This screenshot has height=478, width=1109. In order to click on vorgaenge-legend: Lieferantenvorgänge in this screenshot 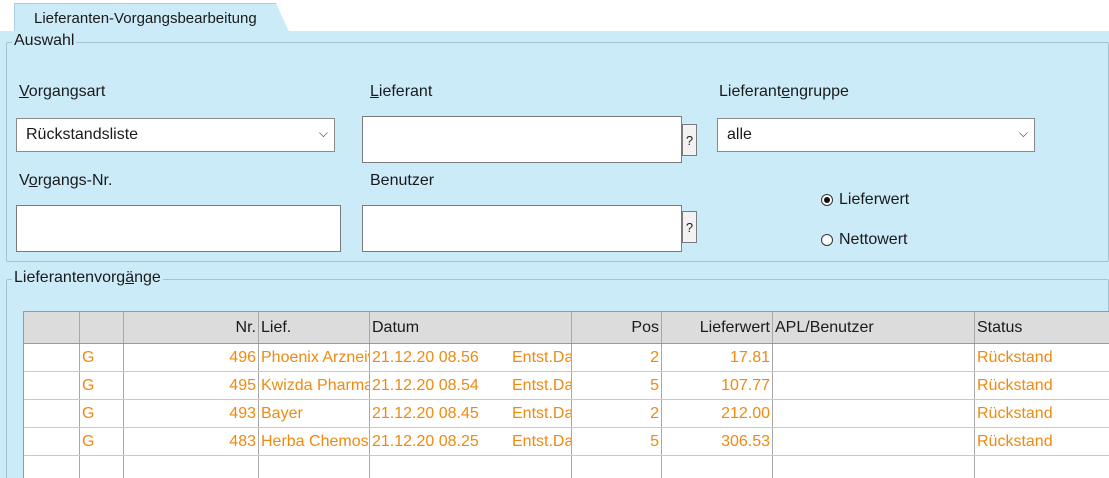, I will do `click(87, 278)`.